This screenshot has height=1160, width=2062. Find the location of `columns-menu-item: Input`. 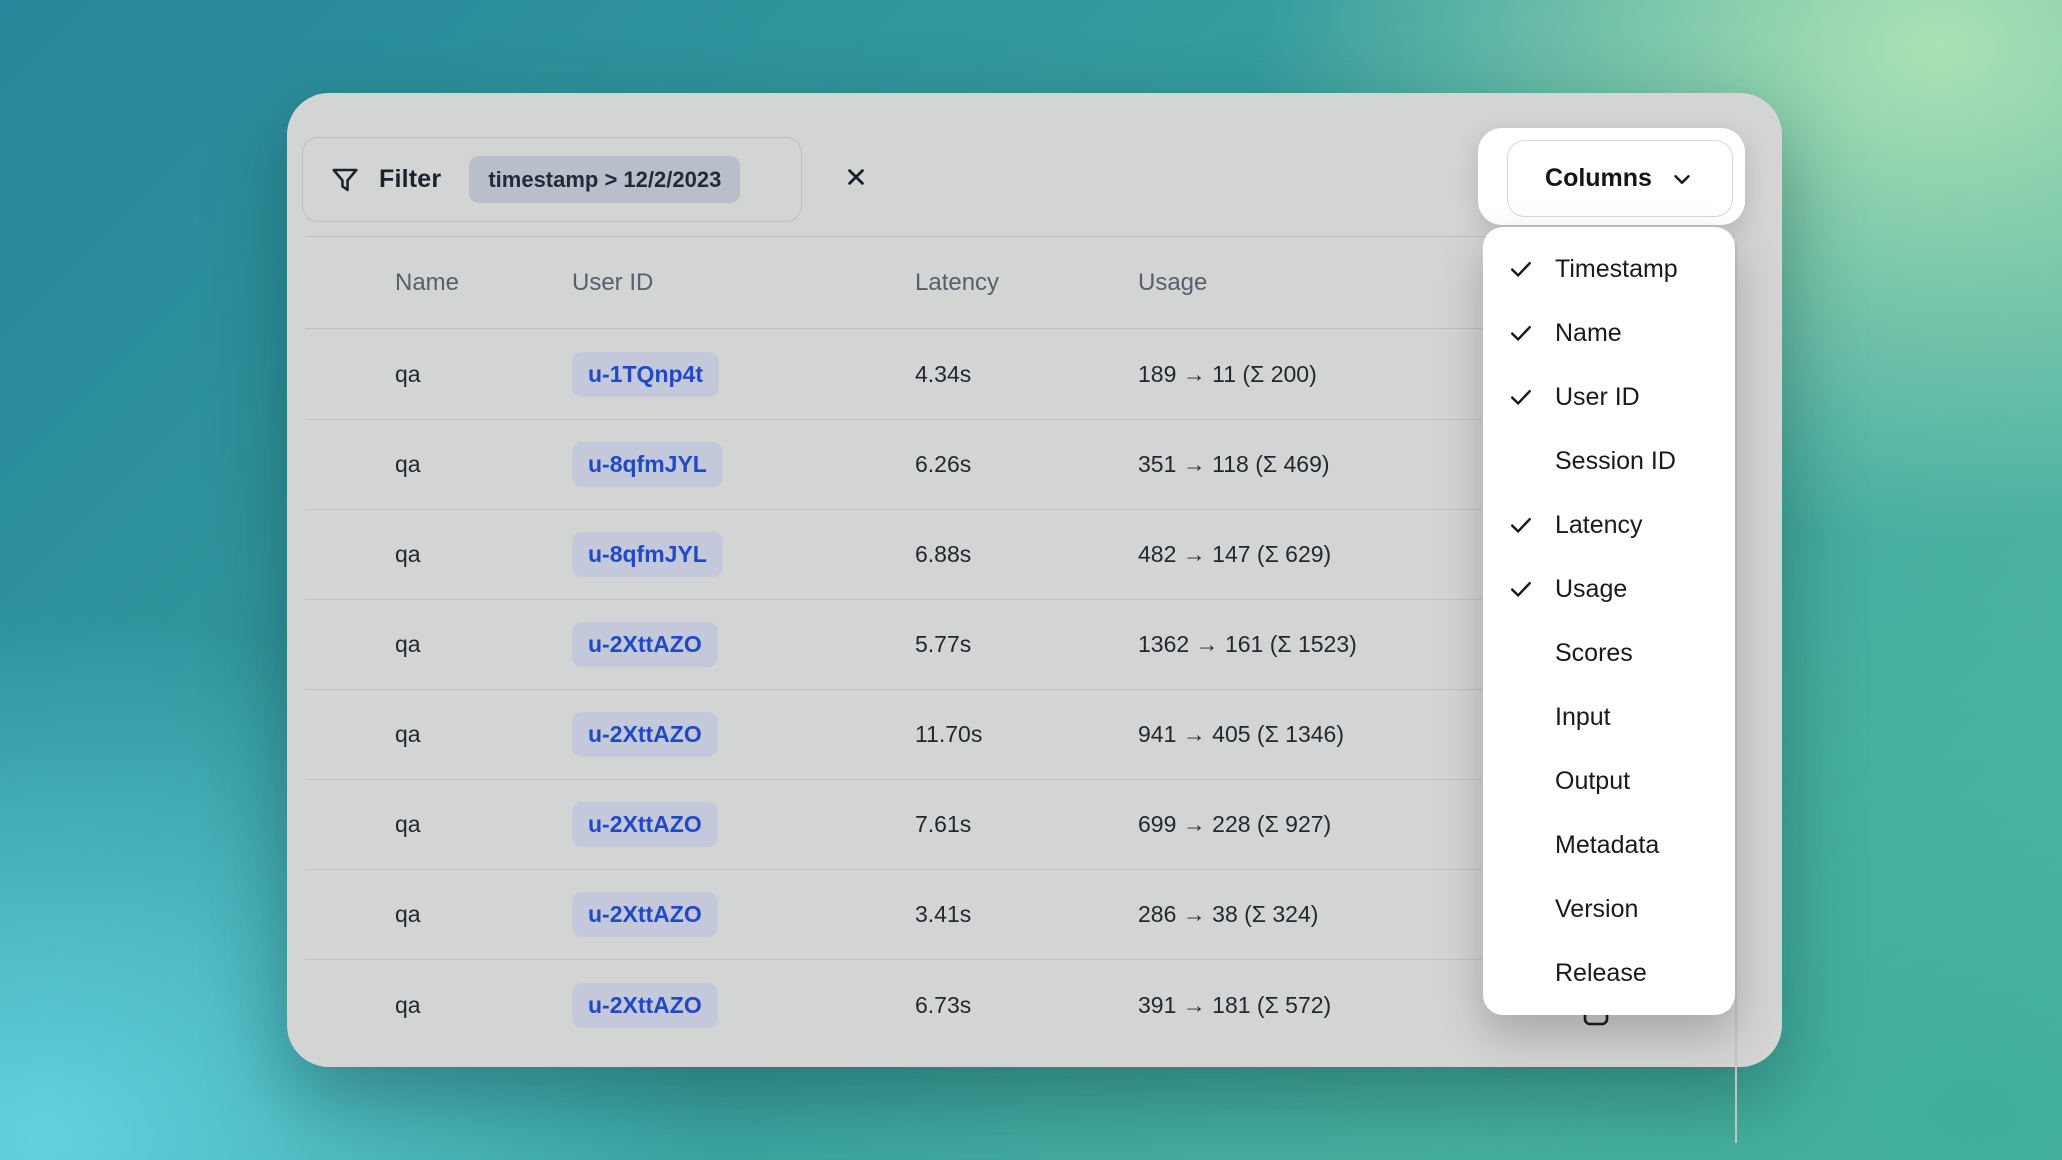

columns-menu-item: Input is located at coordinates (1609, 717).